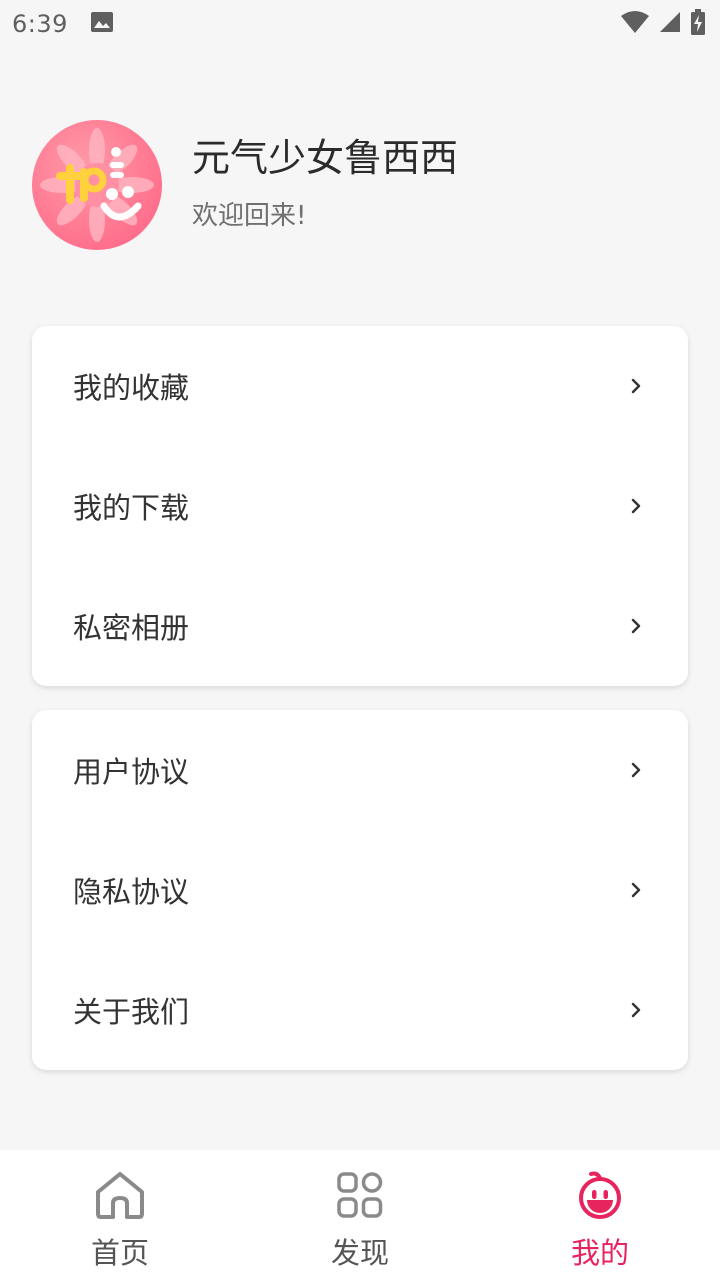 The width and height of the screenshot is (720, 1280). Describe the element at coordinates (360, 626) in the screenshot. I see `menu-item-private-album: 私密相册` at that location.